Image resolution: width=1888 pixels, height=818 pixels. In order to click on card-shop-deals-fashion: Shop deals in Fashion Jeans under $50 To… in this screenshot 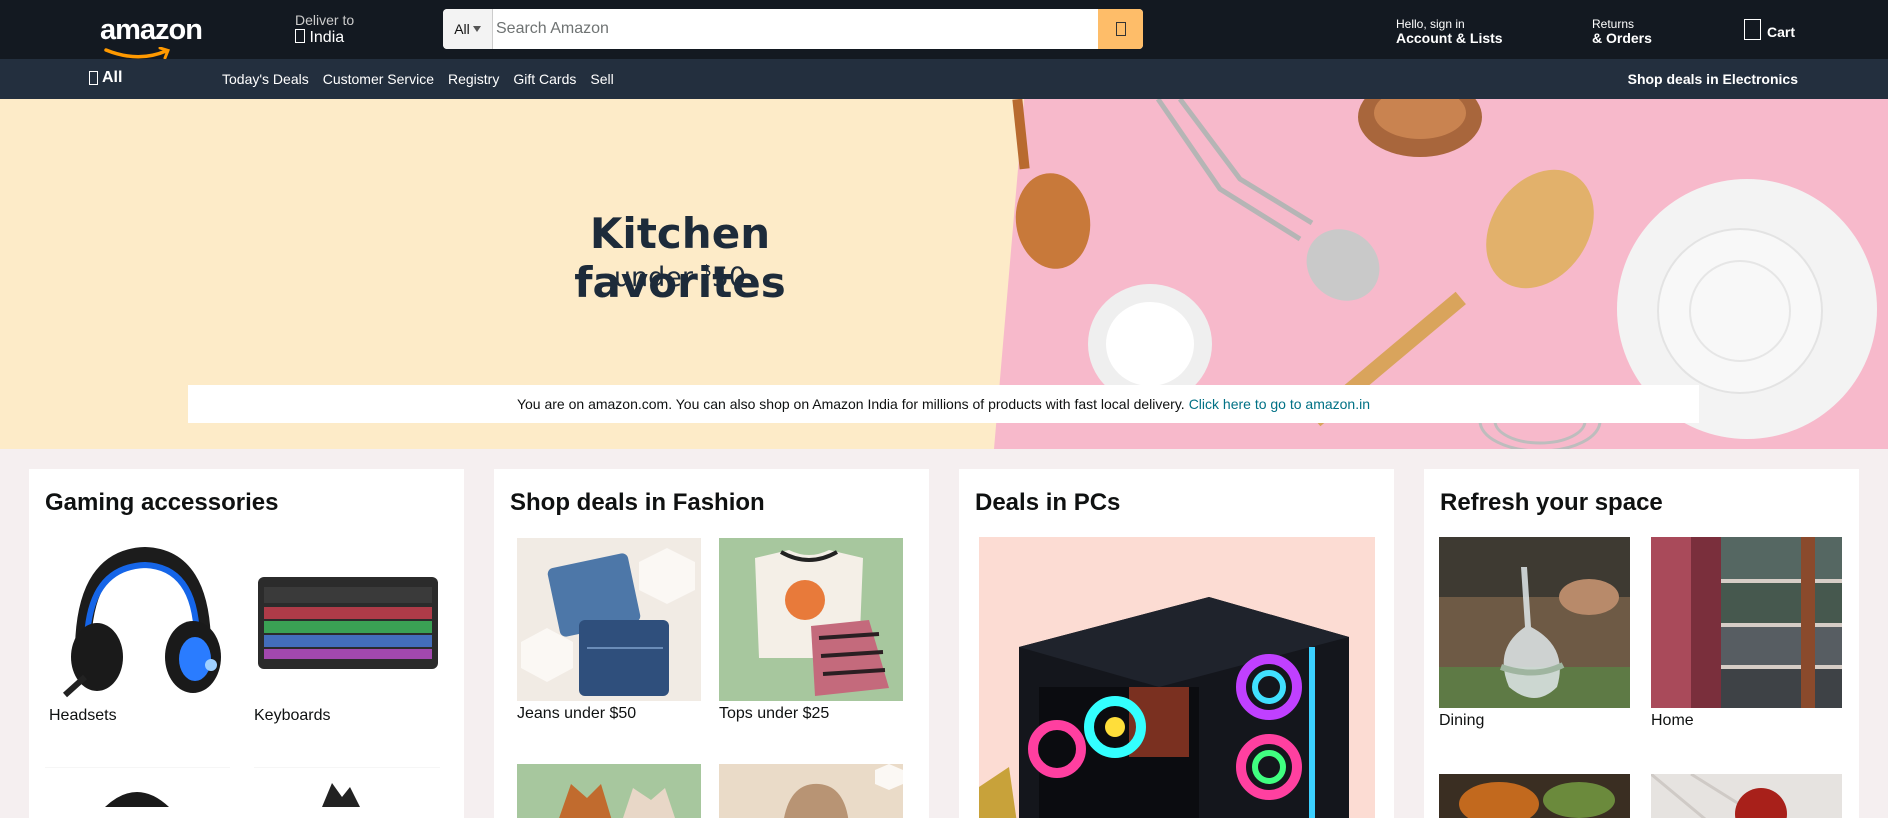, I will do `click(711, 643)`.